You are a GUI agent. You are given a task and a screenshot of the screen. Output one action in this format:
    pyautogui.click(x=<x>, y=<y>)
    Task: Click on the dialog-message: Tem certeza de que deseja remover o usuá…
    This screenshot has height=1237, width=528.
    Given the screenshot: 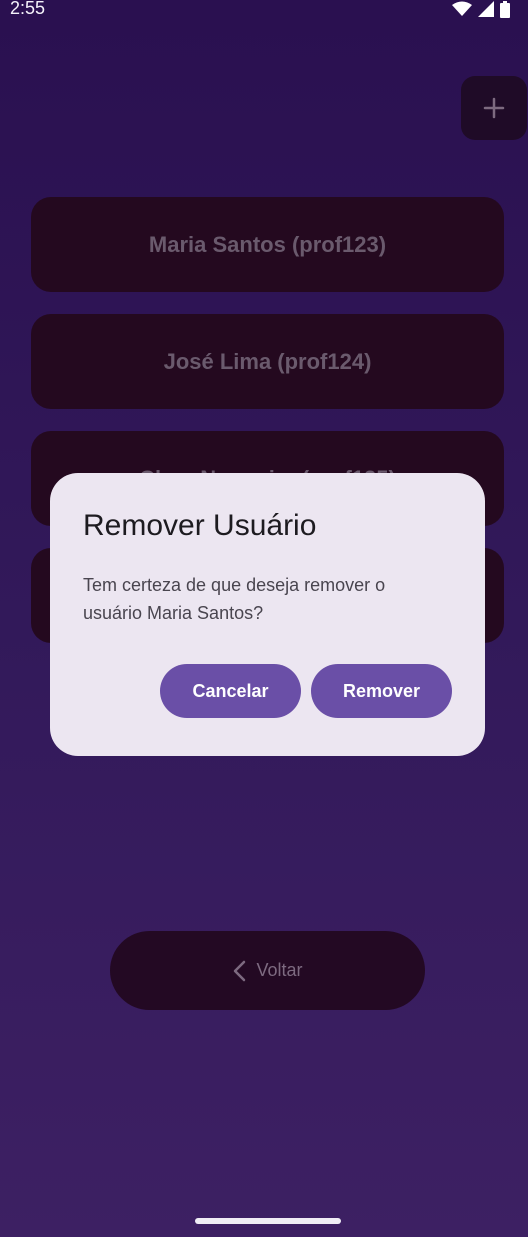 What is the action you would take?
    pyautogui.click(x=234, y=599)
    